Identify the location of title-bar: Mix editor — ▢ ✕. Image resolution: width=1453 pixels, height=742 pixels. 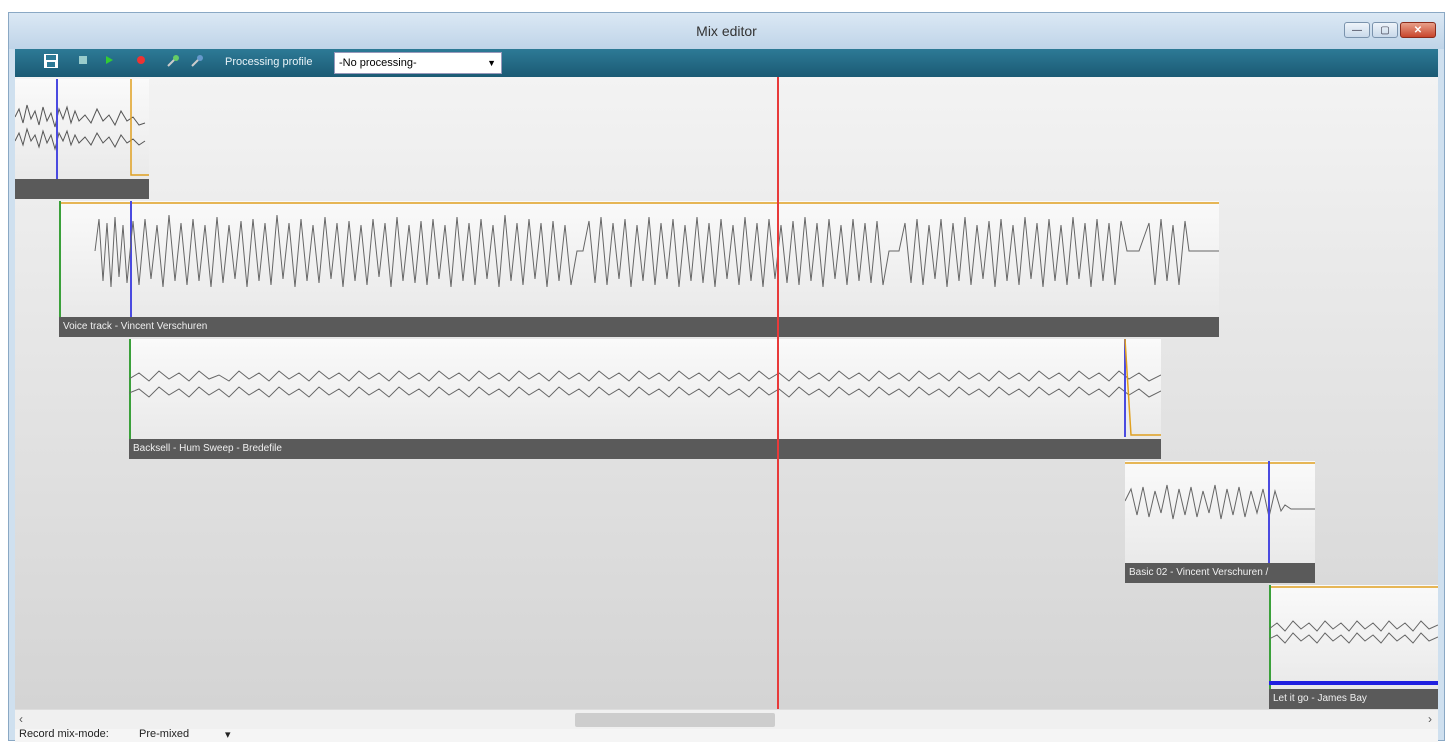
(726, 31).